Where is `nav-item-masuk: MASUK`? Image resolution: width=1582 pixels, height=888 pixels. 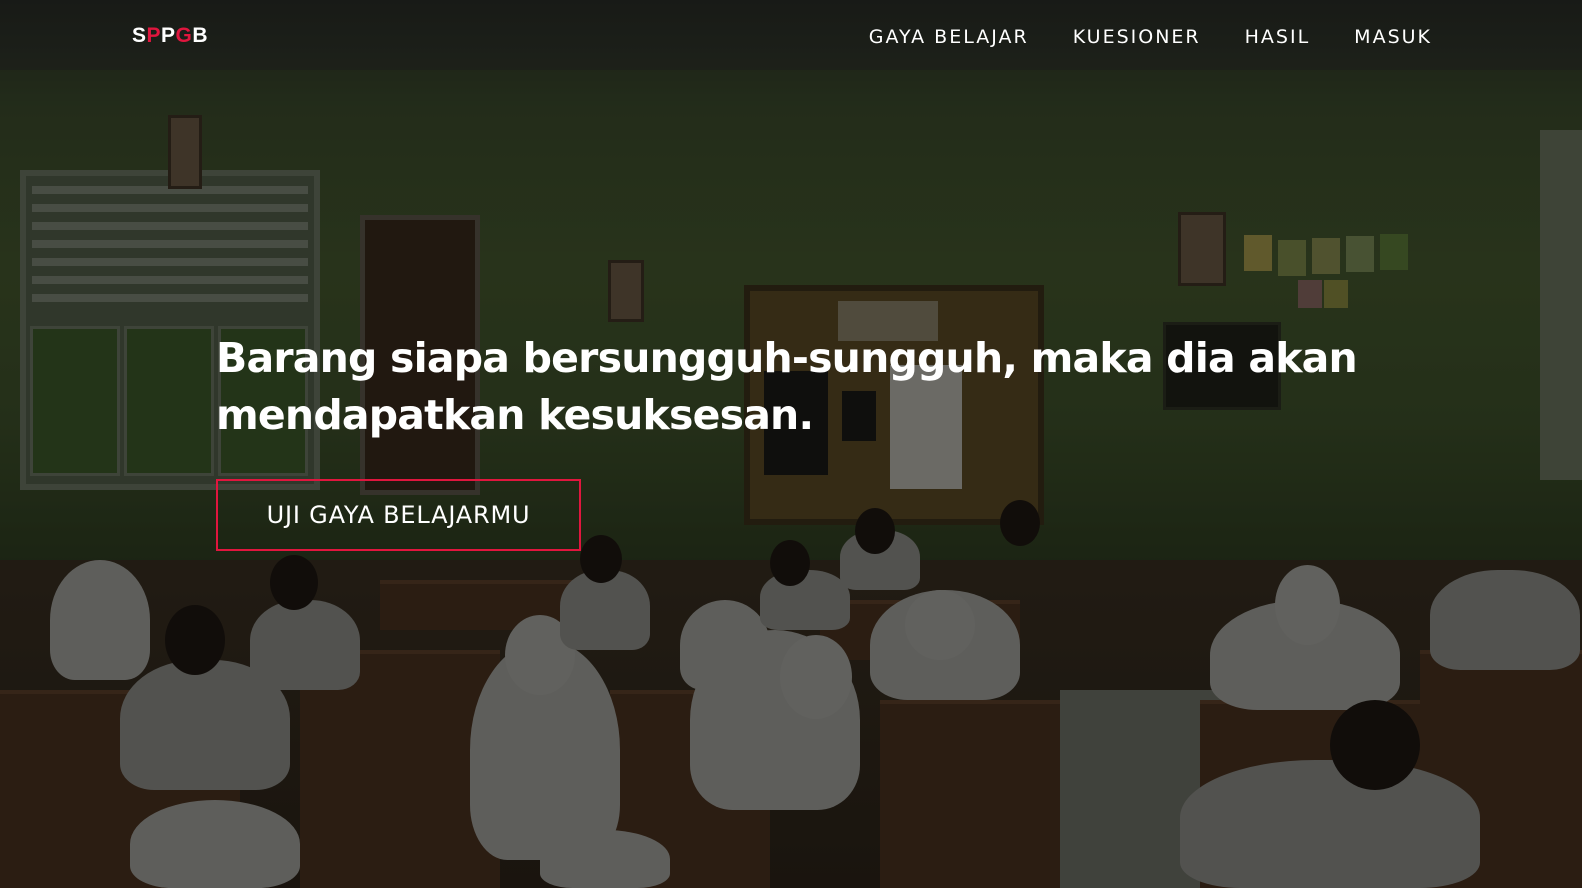 nav-item-masuk: MASUK is located at coordinates (1393, 37).